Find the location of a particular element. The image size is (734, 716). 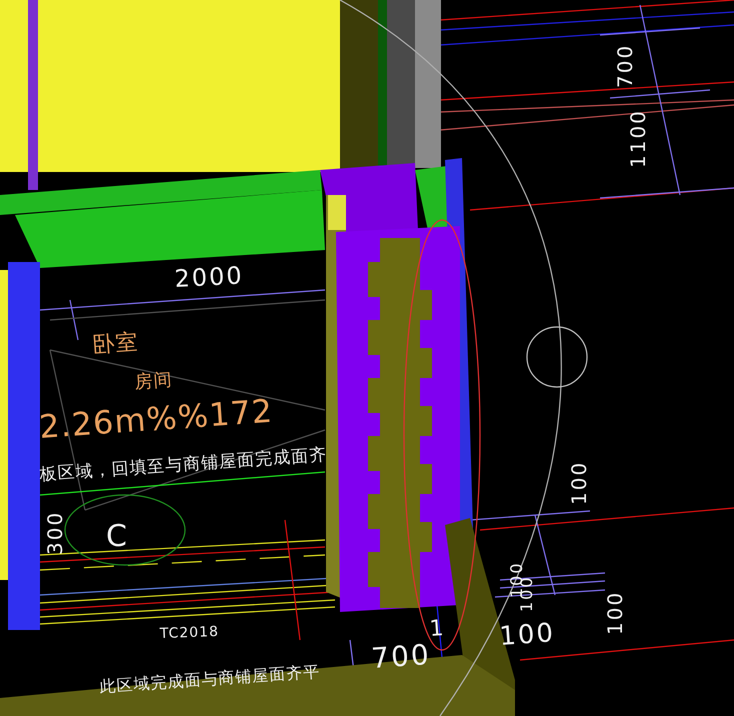

dimension-text: 700 is located at coordinates (625, 66).